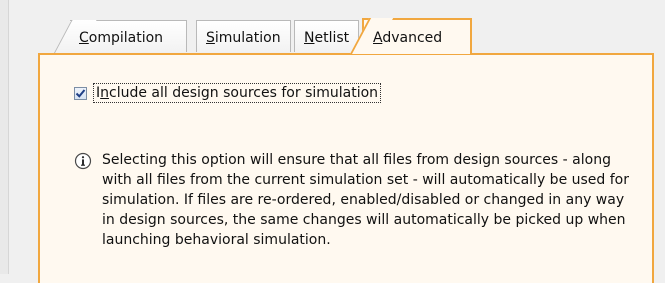 The width and height of the screenshot is (665, 283). I want to click on tab-netlist: Netlist, so click(326, 36).